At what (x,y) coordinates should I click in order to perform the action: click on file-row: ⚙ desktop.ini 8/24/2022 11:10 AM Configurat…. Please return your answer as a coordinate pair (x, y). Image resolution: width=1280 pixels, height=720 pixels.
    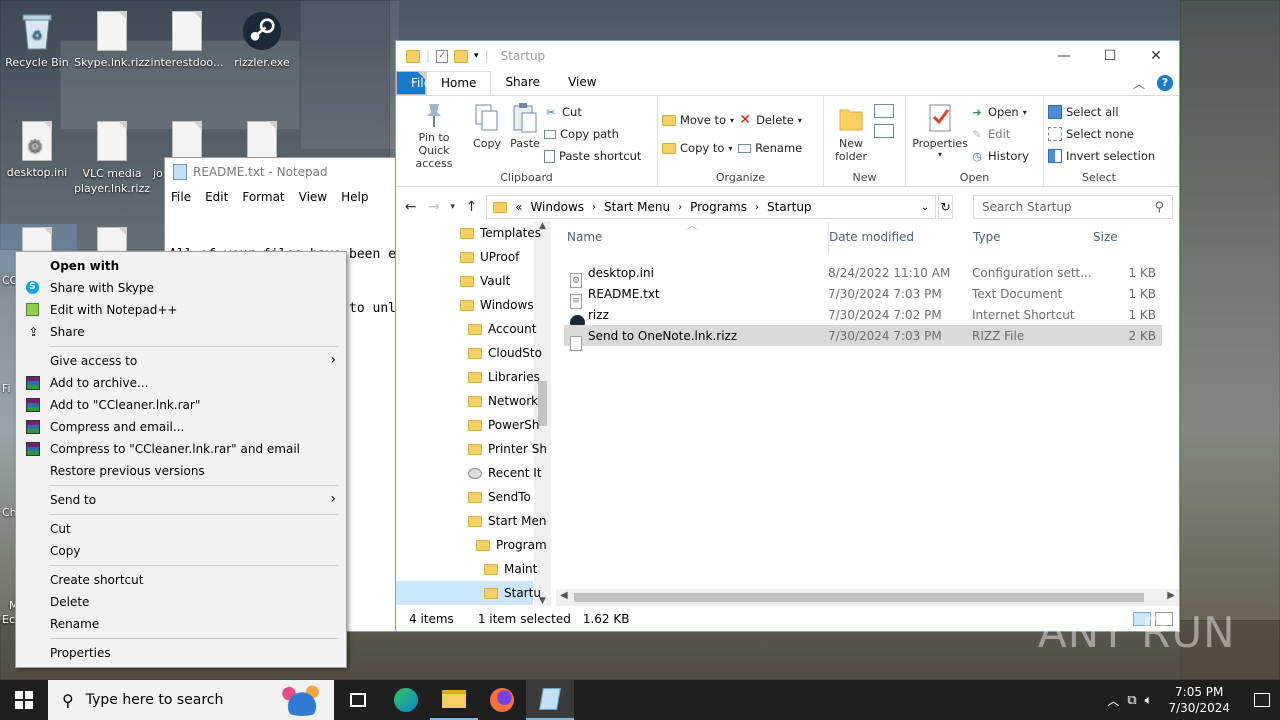
    Looking at the image, I should click on (863, 275).